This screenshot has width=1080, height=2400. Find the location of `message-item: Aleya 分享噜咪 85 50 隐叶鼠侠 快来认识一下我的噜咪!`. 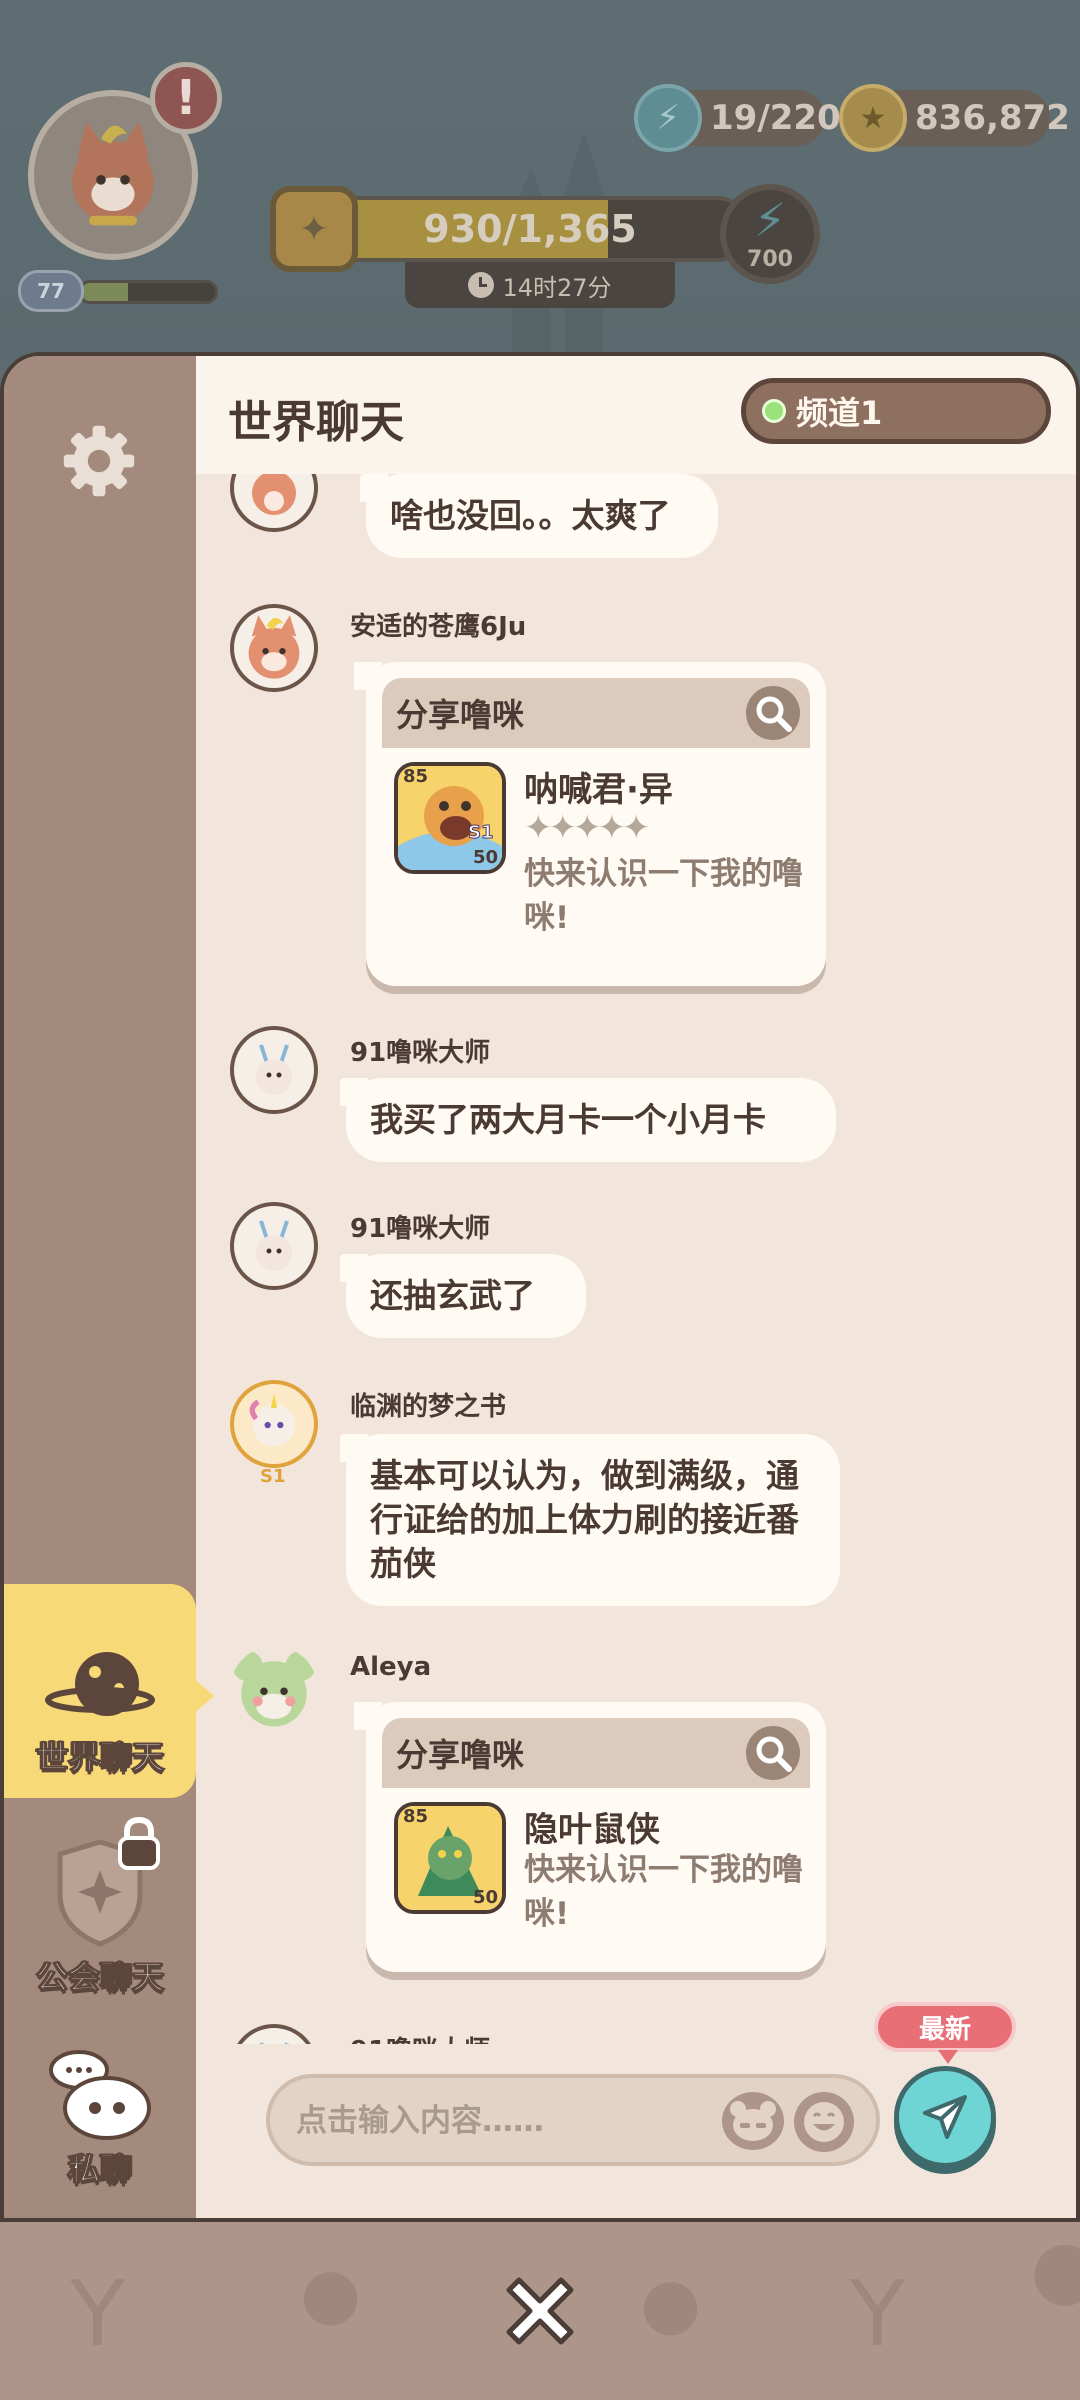

message-item: Aleya 分享噜咪 85 50 隐叶鼠侠 快来认识一下我的噜咪! is located at coordinates (636, 1836).